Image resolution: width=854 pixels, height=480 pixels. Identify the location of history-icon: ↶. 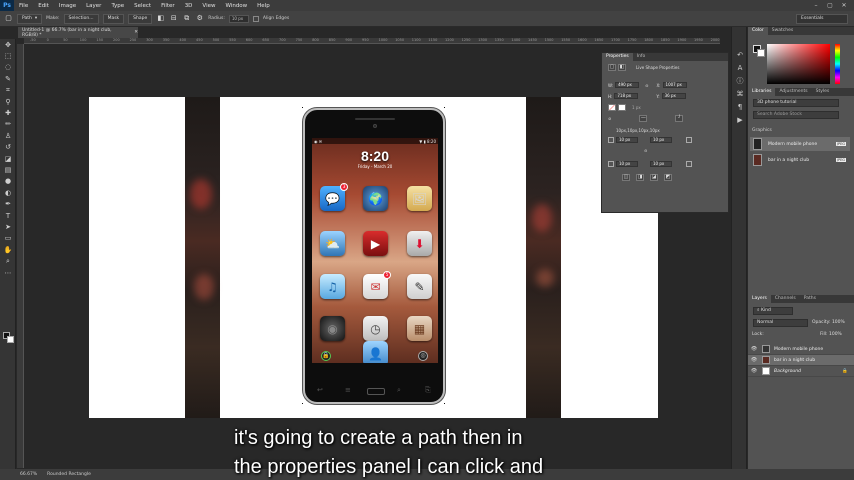
(740, 55).